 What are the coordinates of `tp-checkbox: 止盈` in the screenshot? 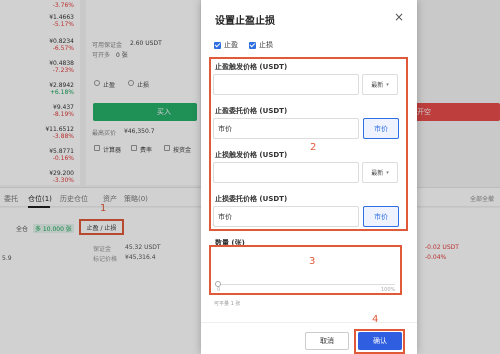 It's located at (226, 45).